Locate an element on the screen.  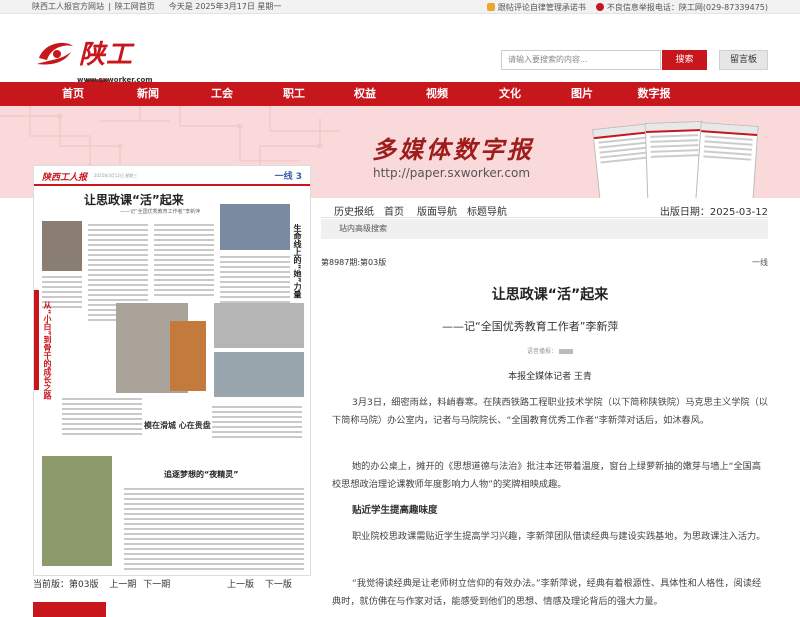
article-subtitle: ——记“全国优秀教育工作者”李新萍 is located at coordinates (530, 326).